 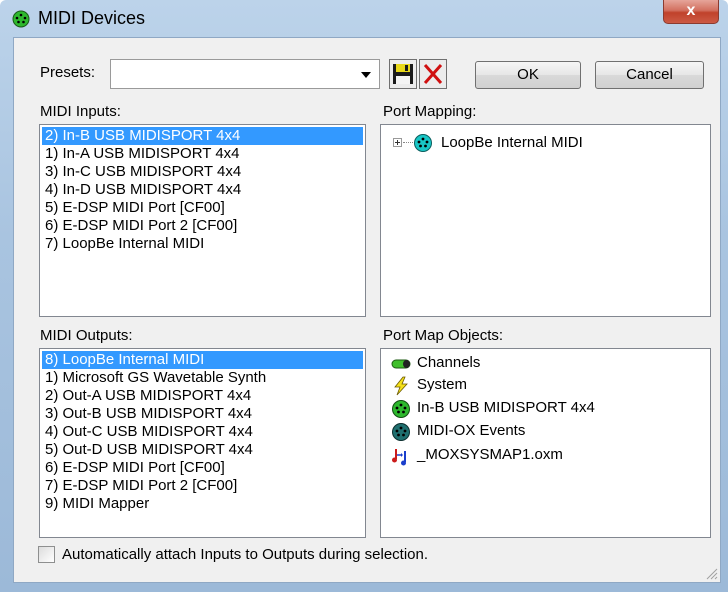 What do you see at coordinates (401, 386) in the screenshot?
I see `lightning-bolt-icon` at bounding box center [401, 386].